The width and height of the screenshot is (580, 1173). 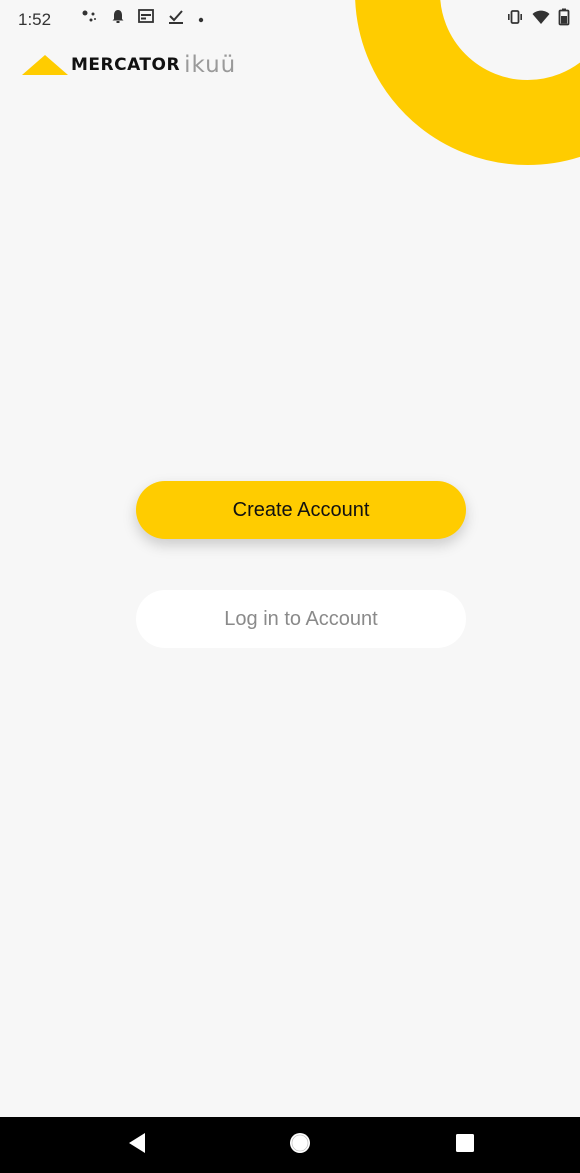 What do you see at coordinates (146, 18) in the screenshot?
I see `media-card-icon` at bounding box center [146, 18].